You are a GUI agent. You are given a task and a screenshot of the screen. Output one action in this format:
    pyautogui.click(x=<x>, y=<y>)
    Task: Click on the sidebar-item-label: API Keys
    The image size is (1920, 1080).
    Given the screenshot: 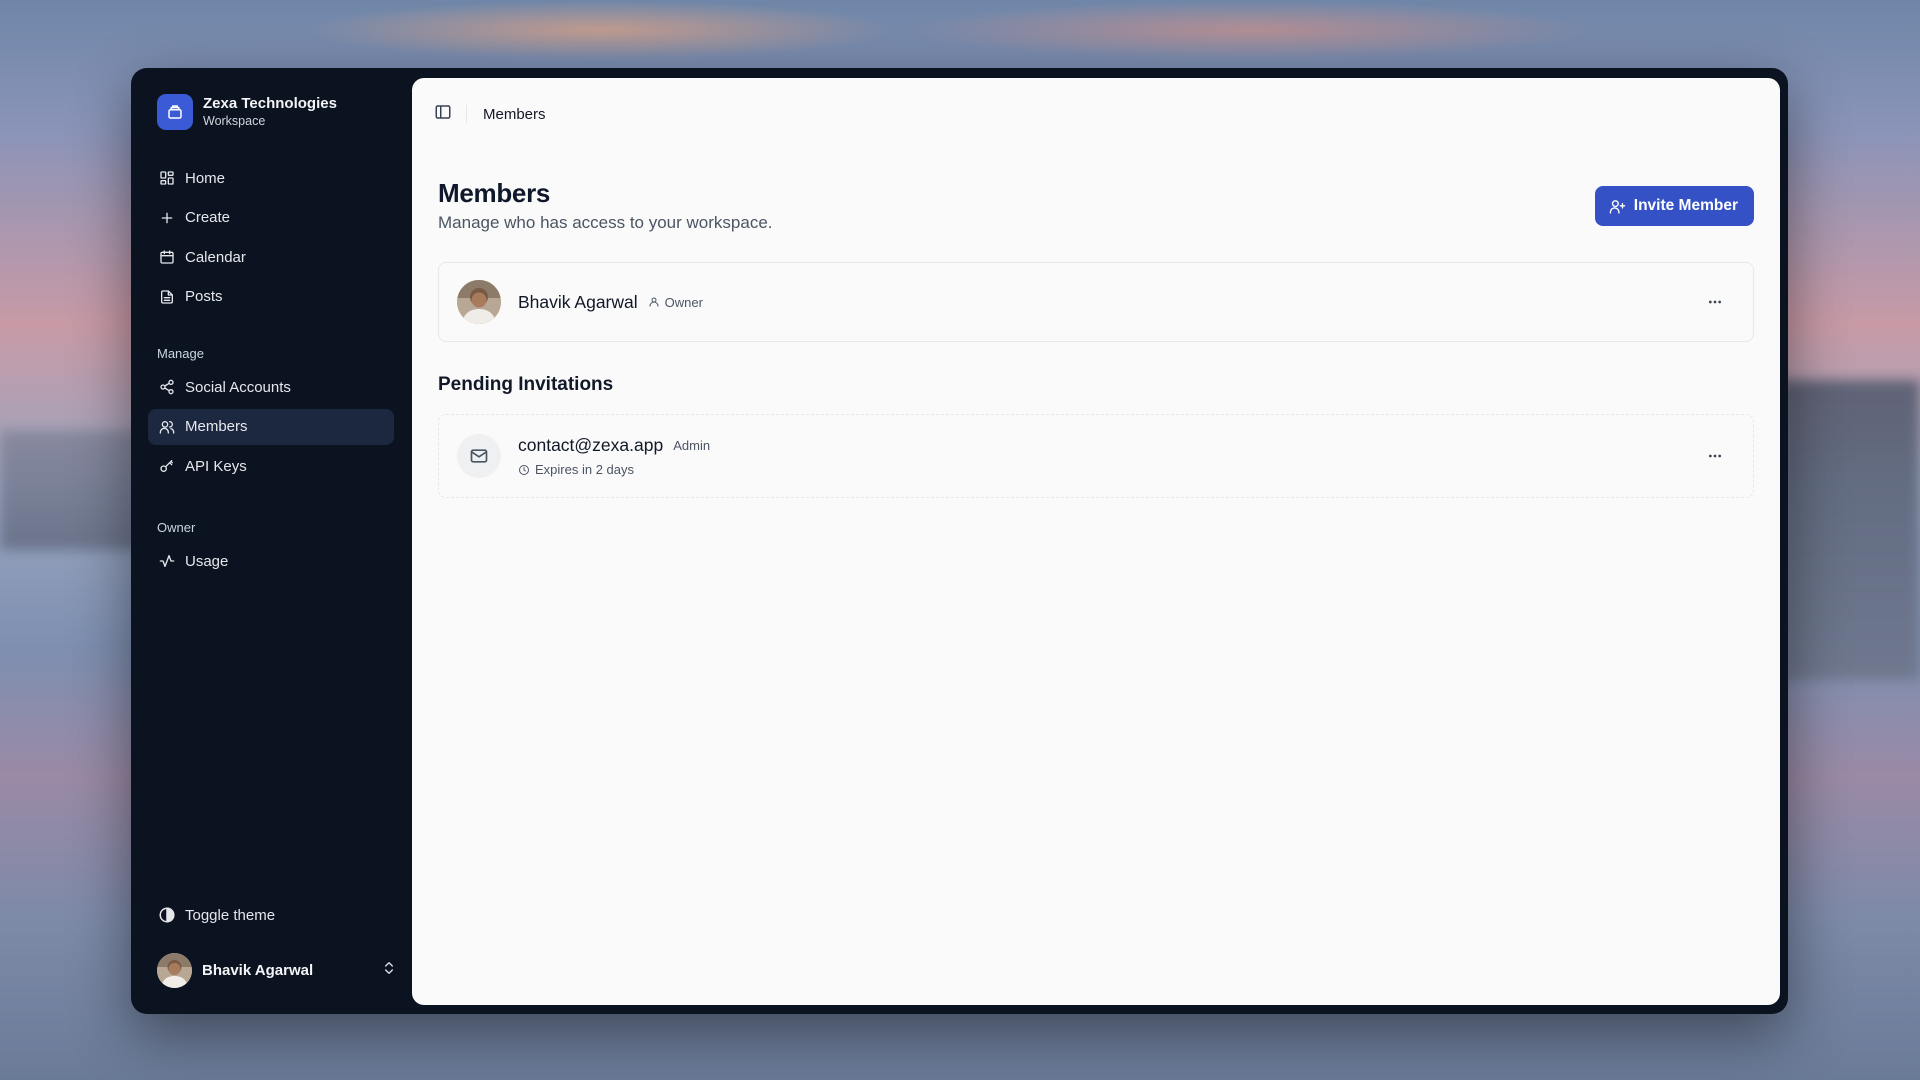 What is the action you would take?
    pyautogui.click(x=216, y=466)
    